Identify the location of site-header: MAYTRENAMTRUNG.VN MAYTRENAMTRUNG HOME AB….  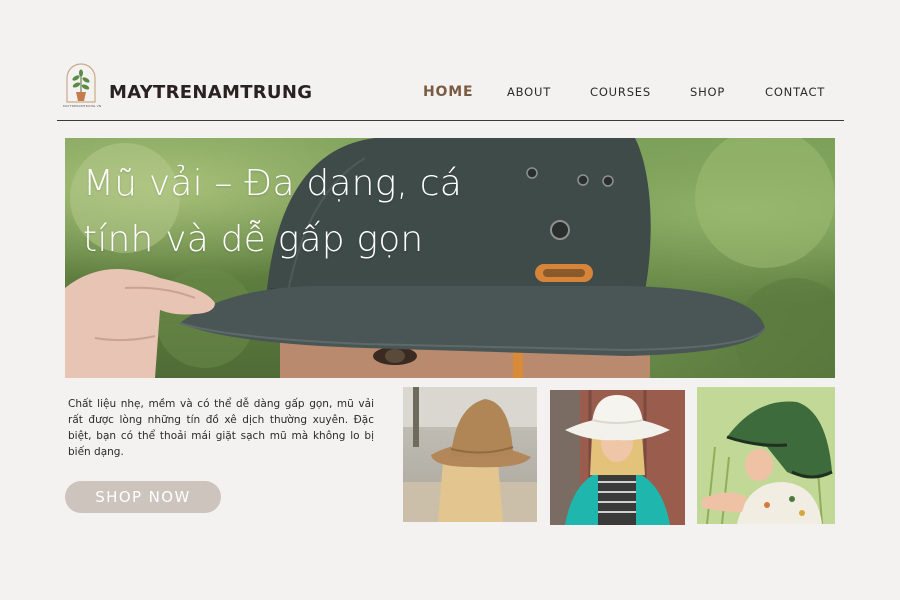
(450, 90).